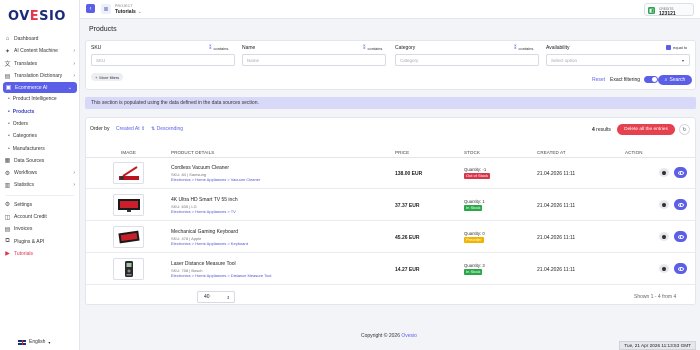 The height and width of the screenshot is (350, 700). I want to click on sidebar-item-data-sources: ▦ Data Sources, so click(40, 161).